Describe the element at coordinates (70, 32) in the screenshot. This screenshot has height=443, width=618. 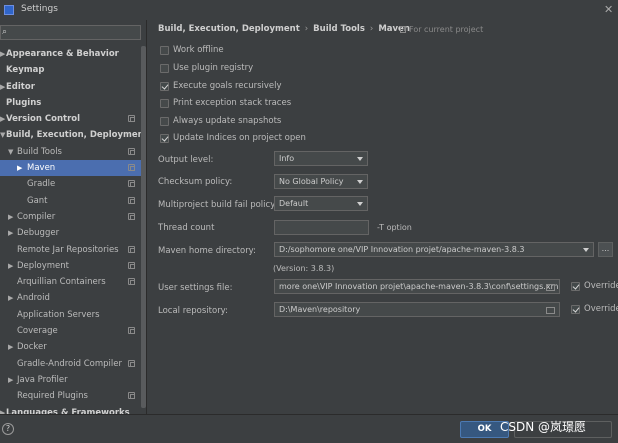
I see `search-input: ⌕` at that location.